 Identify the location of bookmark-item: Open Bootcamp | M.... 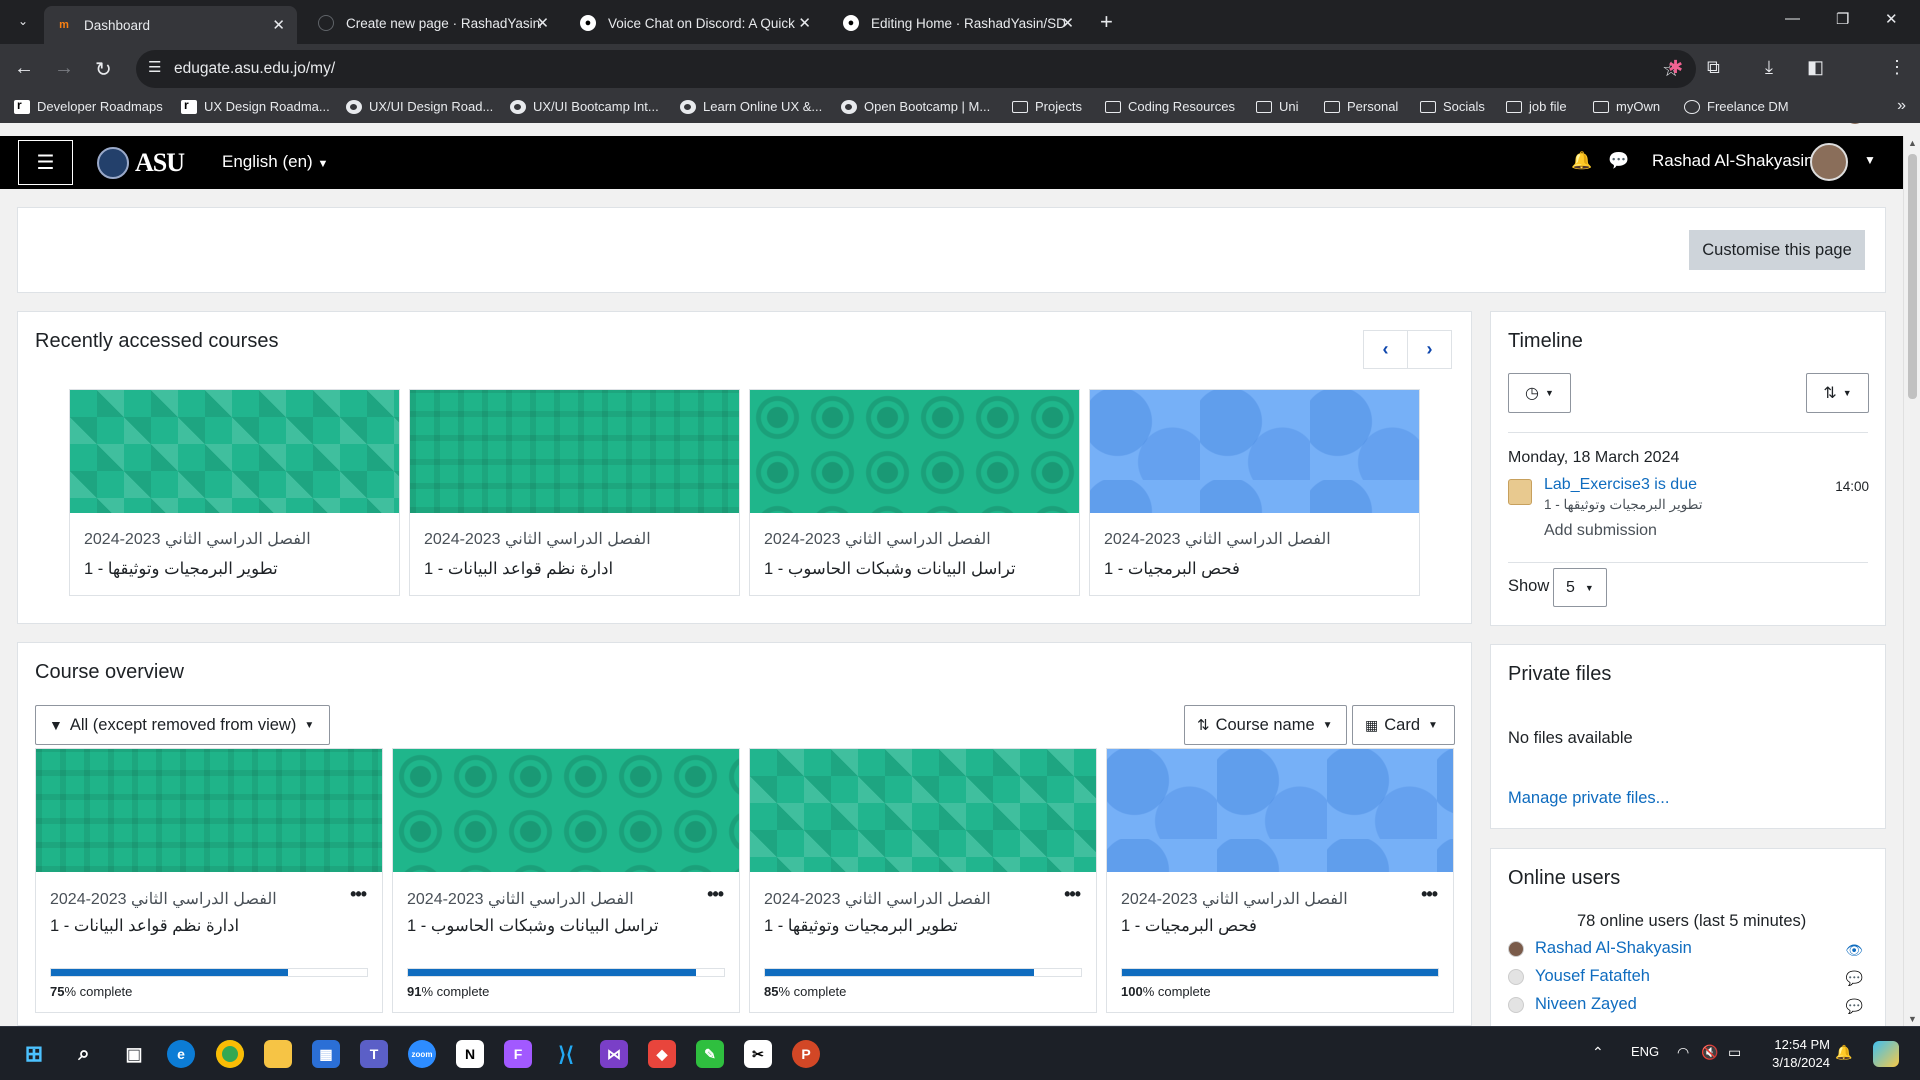
(915, 106).